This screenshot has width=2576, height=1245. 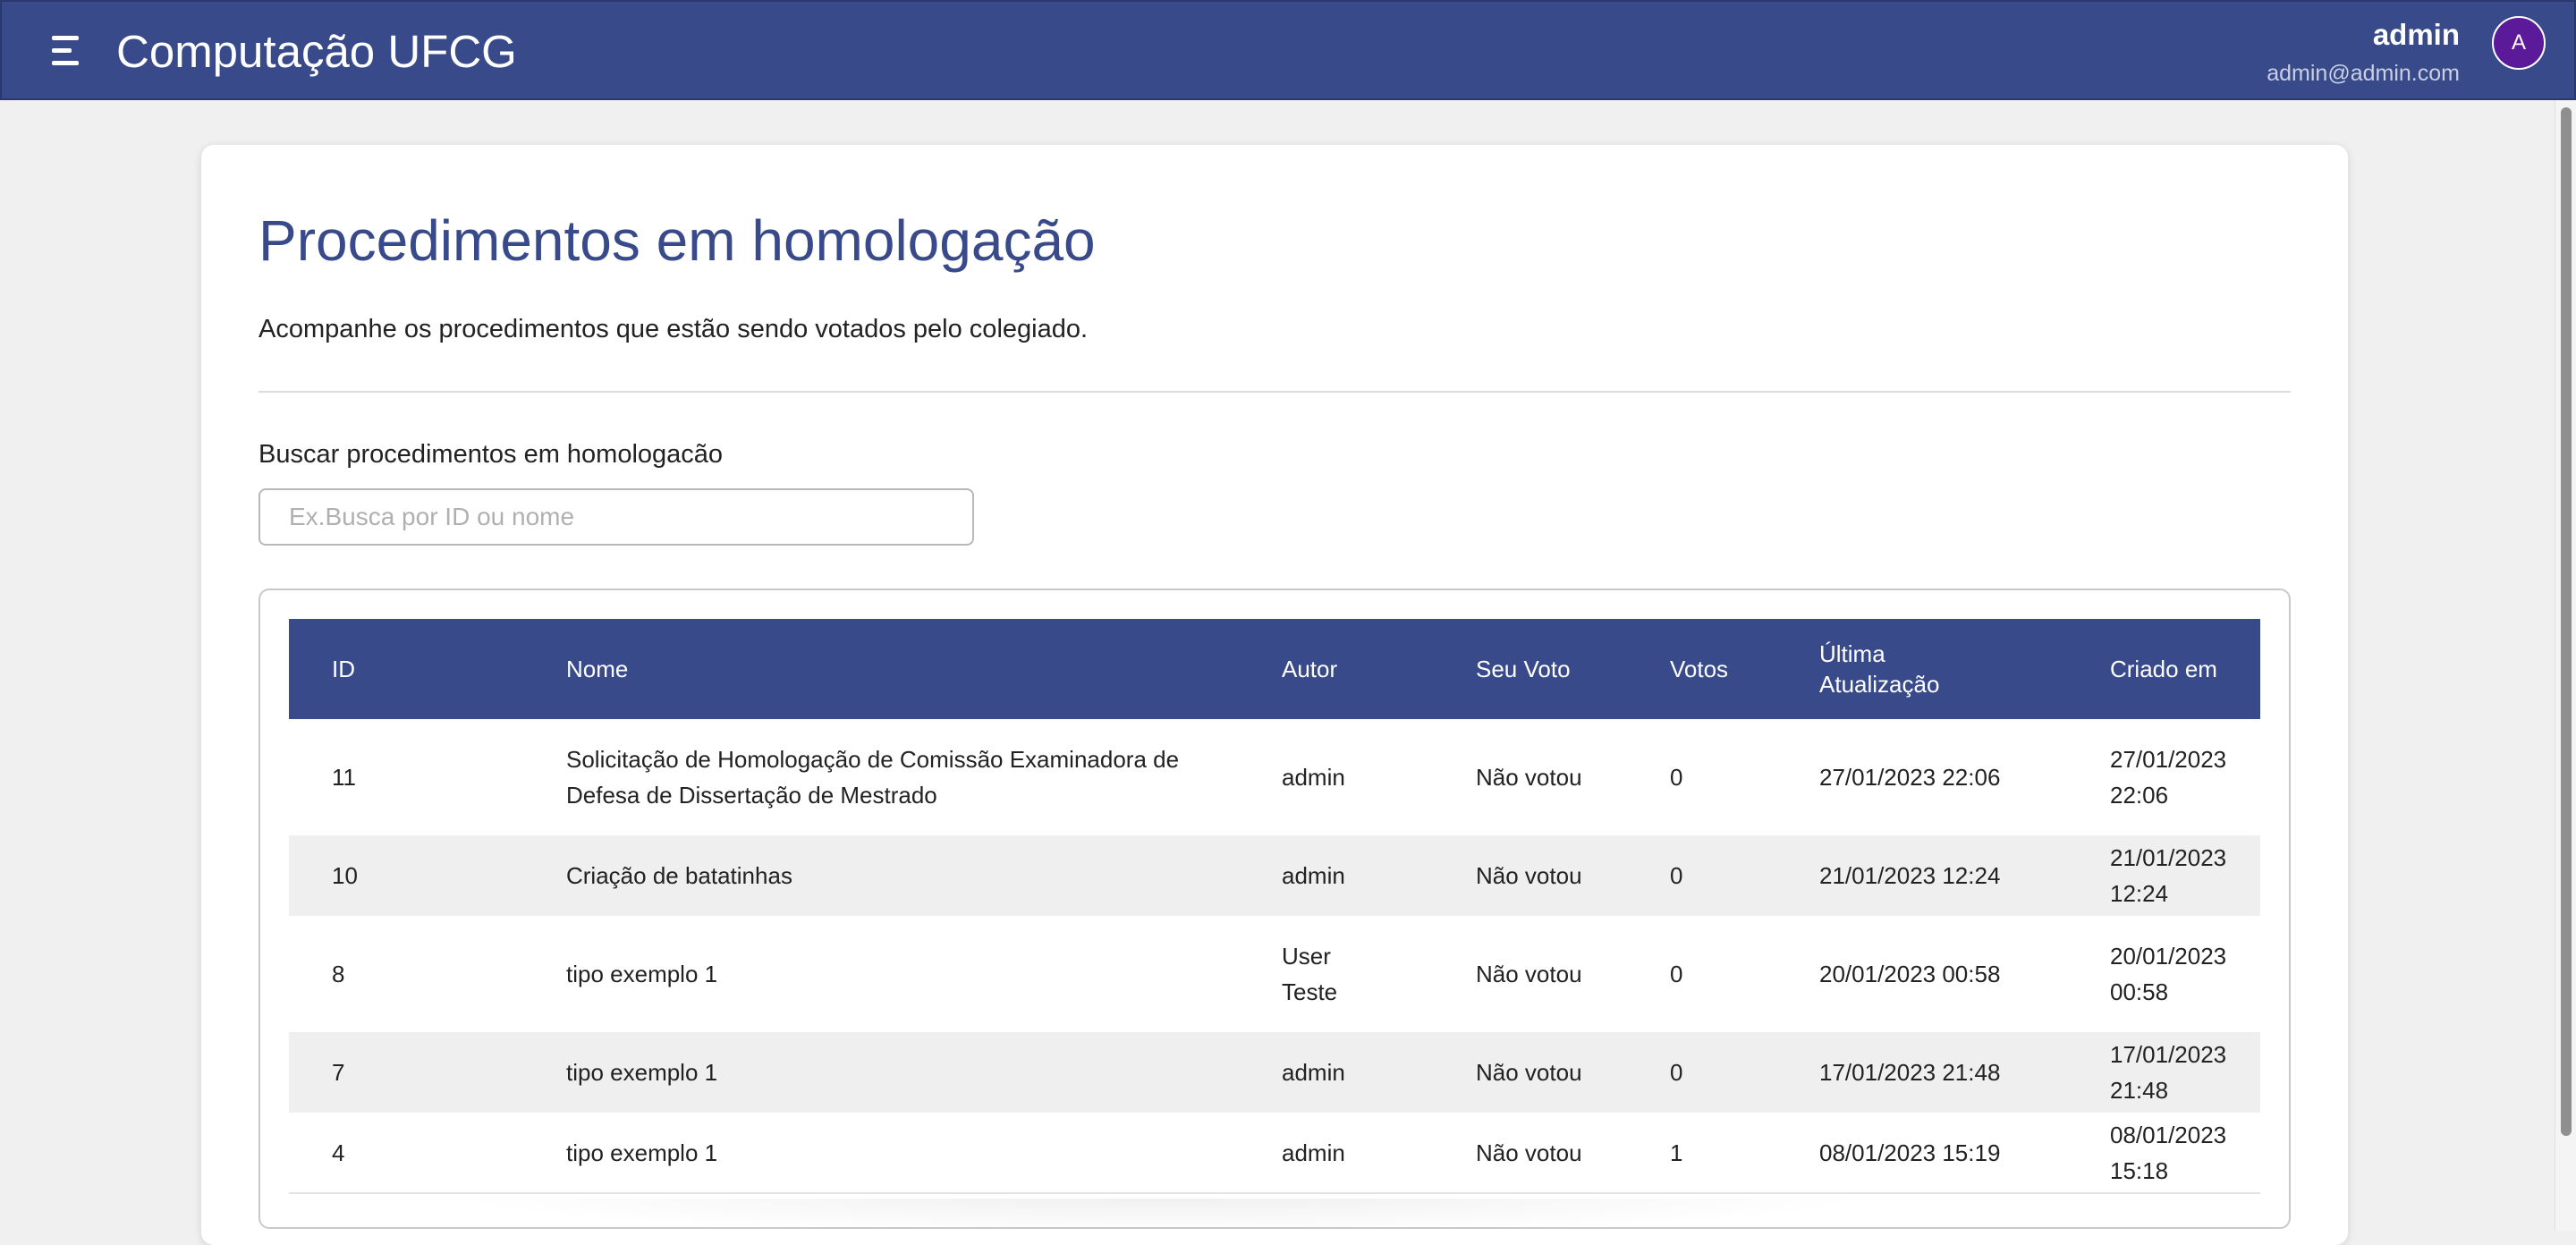 What do you see at coordinates (1910, 1152) in the screenshot?
I see `cell-ultima-atualizacao: 08/01/2023 15:19` at bounding box center [1910, 1152].